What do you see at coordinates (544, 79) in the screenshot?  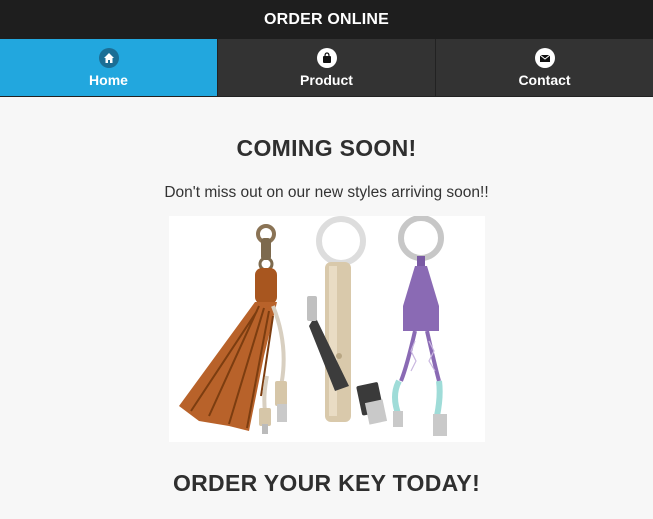 I see `nav-label-contact: Contact` at bounding box center [544, 79].